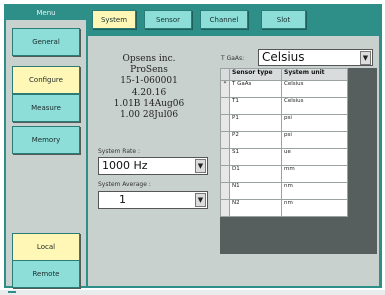 The width and height of the screenshot is (385, 295). What do you see at coordinates (114, 19) in the screenshot?
I see `tab-system: System` at bounding box center [114, 19].